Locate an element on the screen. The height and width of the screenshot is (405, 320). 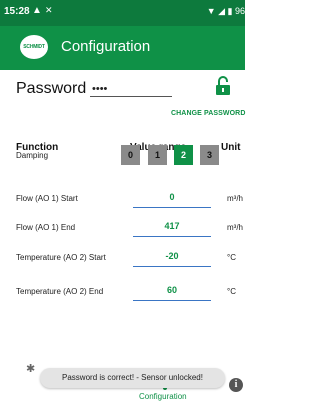
damping-option-3: 3 is located at coordinates (209, 155).